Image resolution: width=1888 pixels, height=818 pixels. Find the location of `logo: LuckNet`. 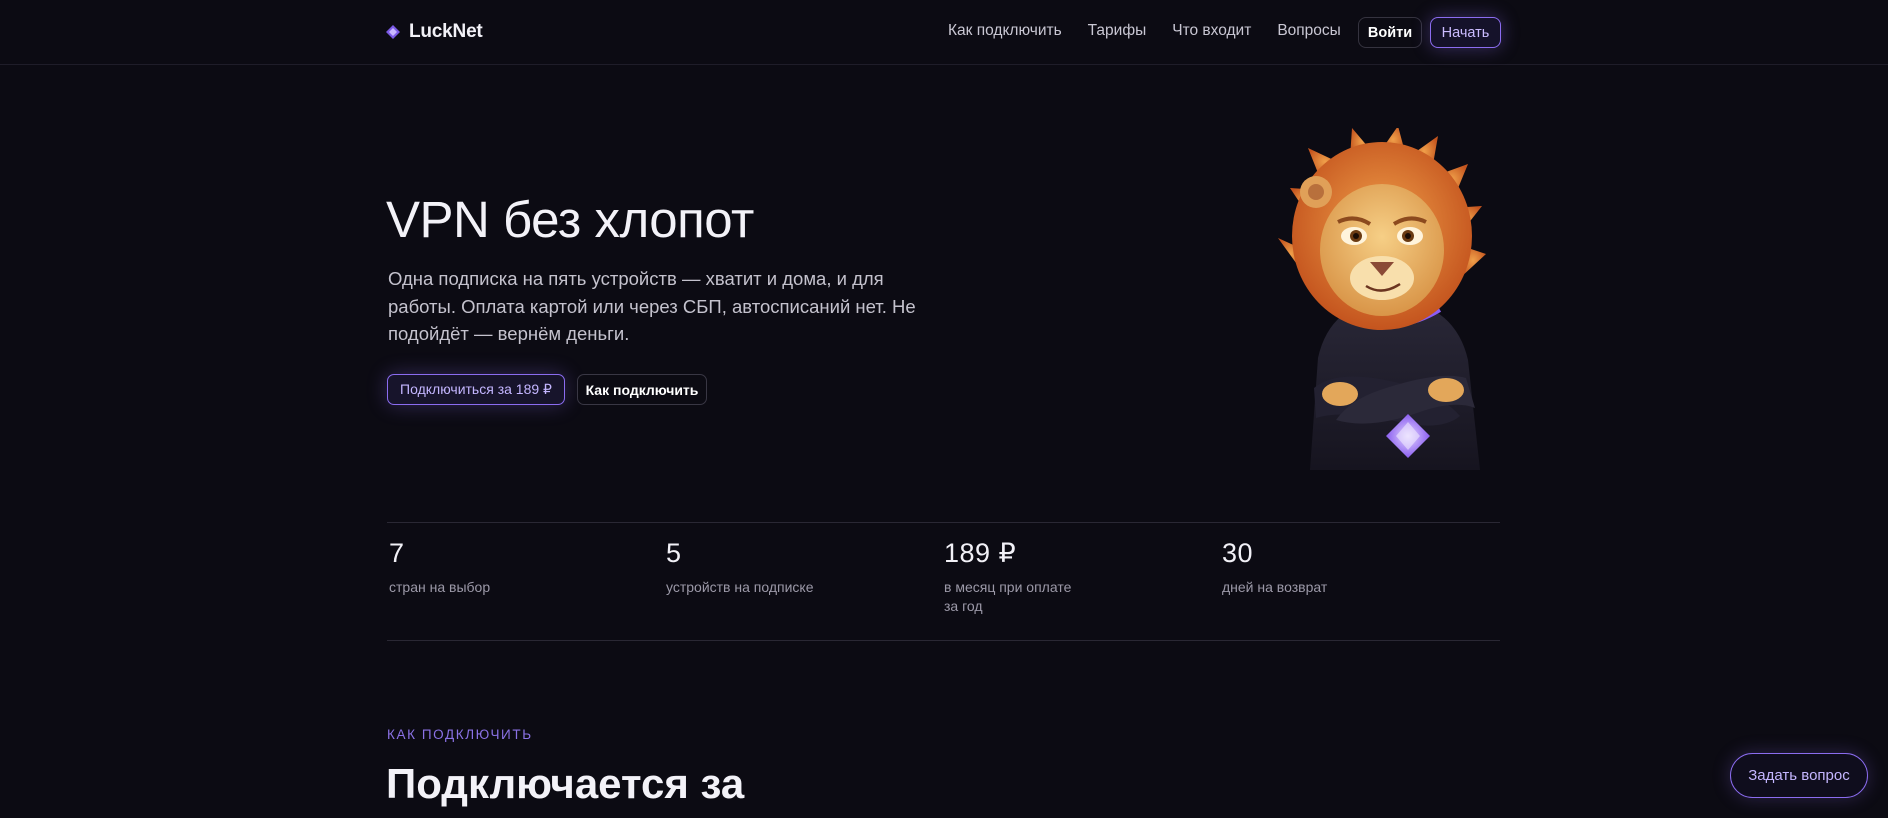

logo: LuckNet is located at coordinates (434, 32).